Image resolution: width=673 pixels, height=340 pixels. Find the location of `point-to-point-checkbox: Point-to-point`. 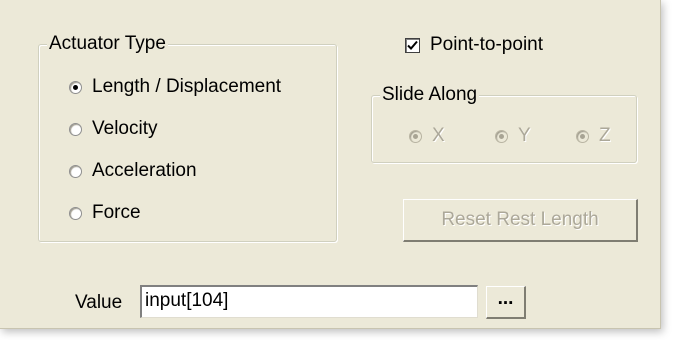

point-to-point-checkbox: Point-to-point is located at coordinates (474, 45).